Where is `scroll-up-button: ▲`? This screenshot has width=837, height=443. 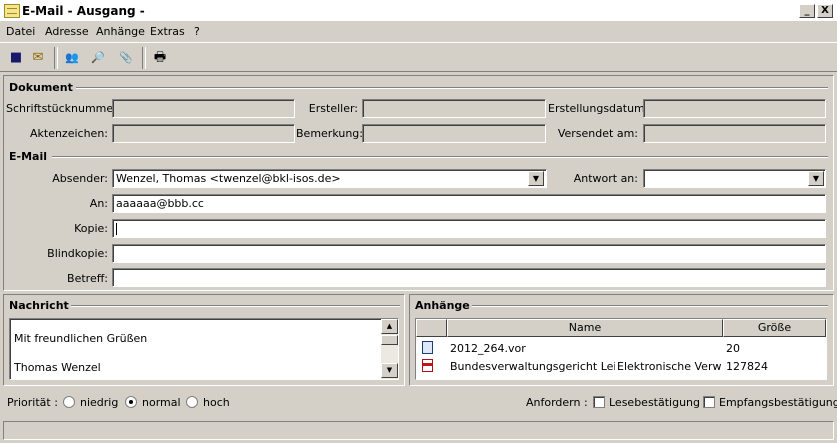
scroll-up-button: ▲ is located at coordinates (389, 326).